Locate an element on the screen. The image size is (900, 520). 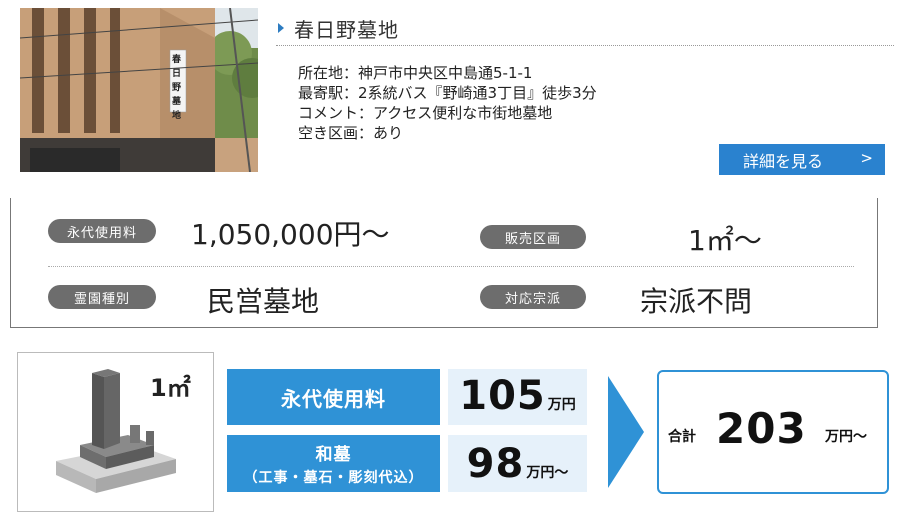
perpetual-fee-price-box: 105 万円 is located at coordinates (517, 397).